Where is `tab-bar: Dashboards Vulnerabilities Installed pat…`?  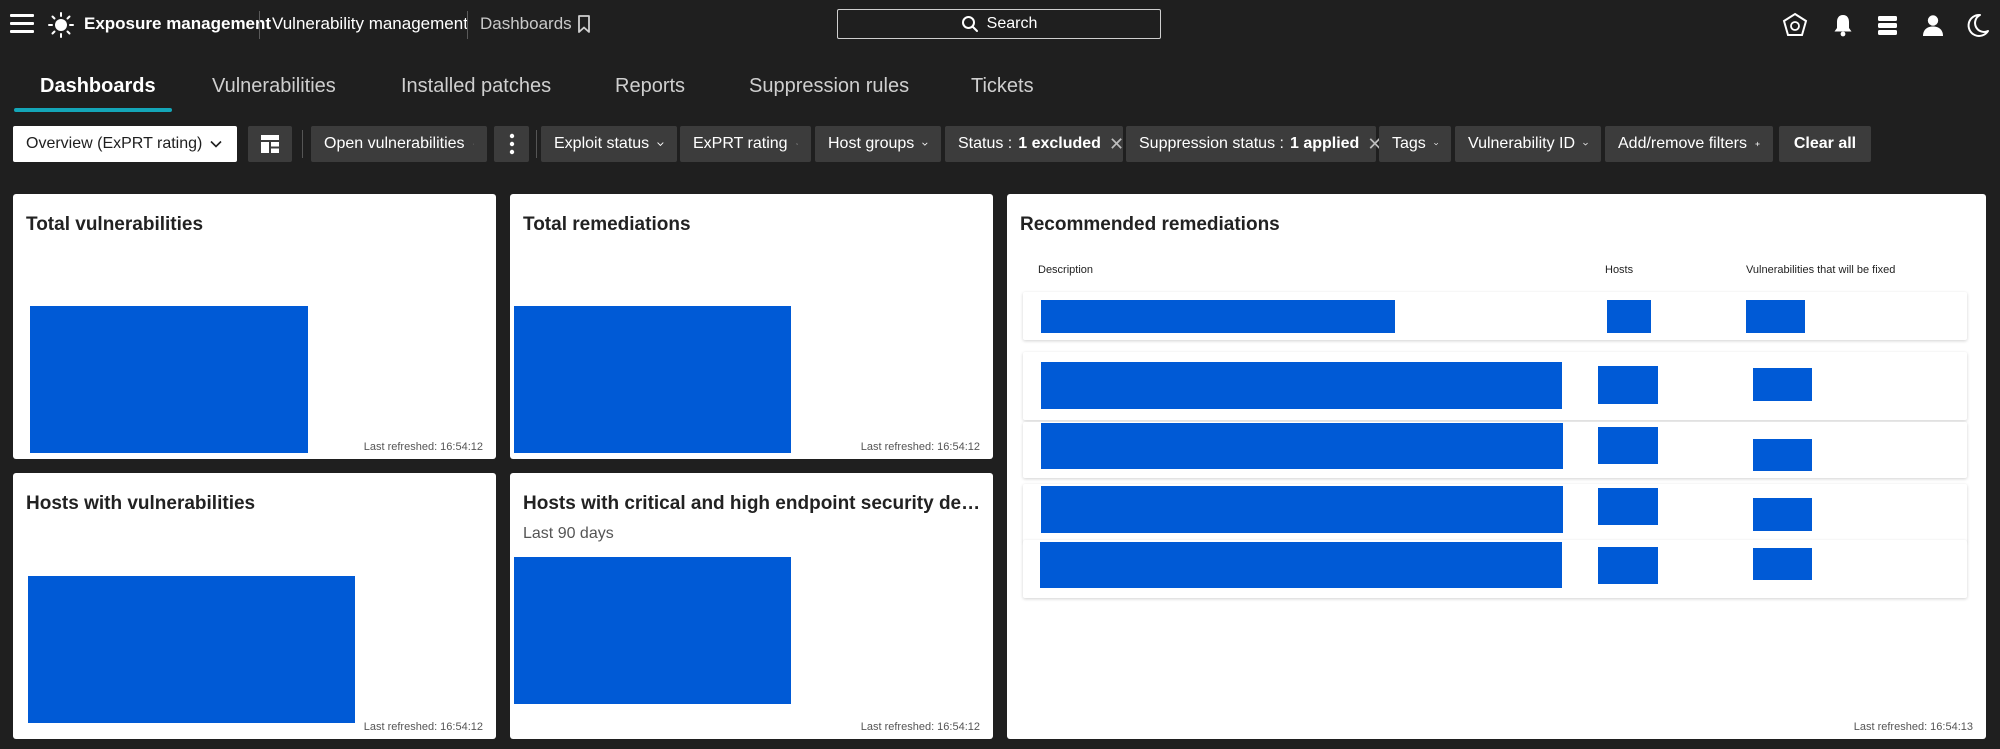
tab-bar: Dashboards Vulnerabilities Installed pat… is located at coordinates (1000, 81).